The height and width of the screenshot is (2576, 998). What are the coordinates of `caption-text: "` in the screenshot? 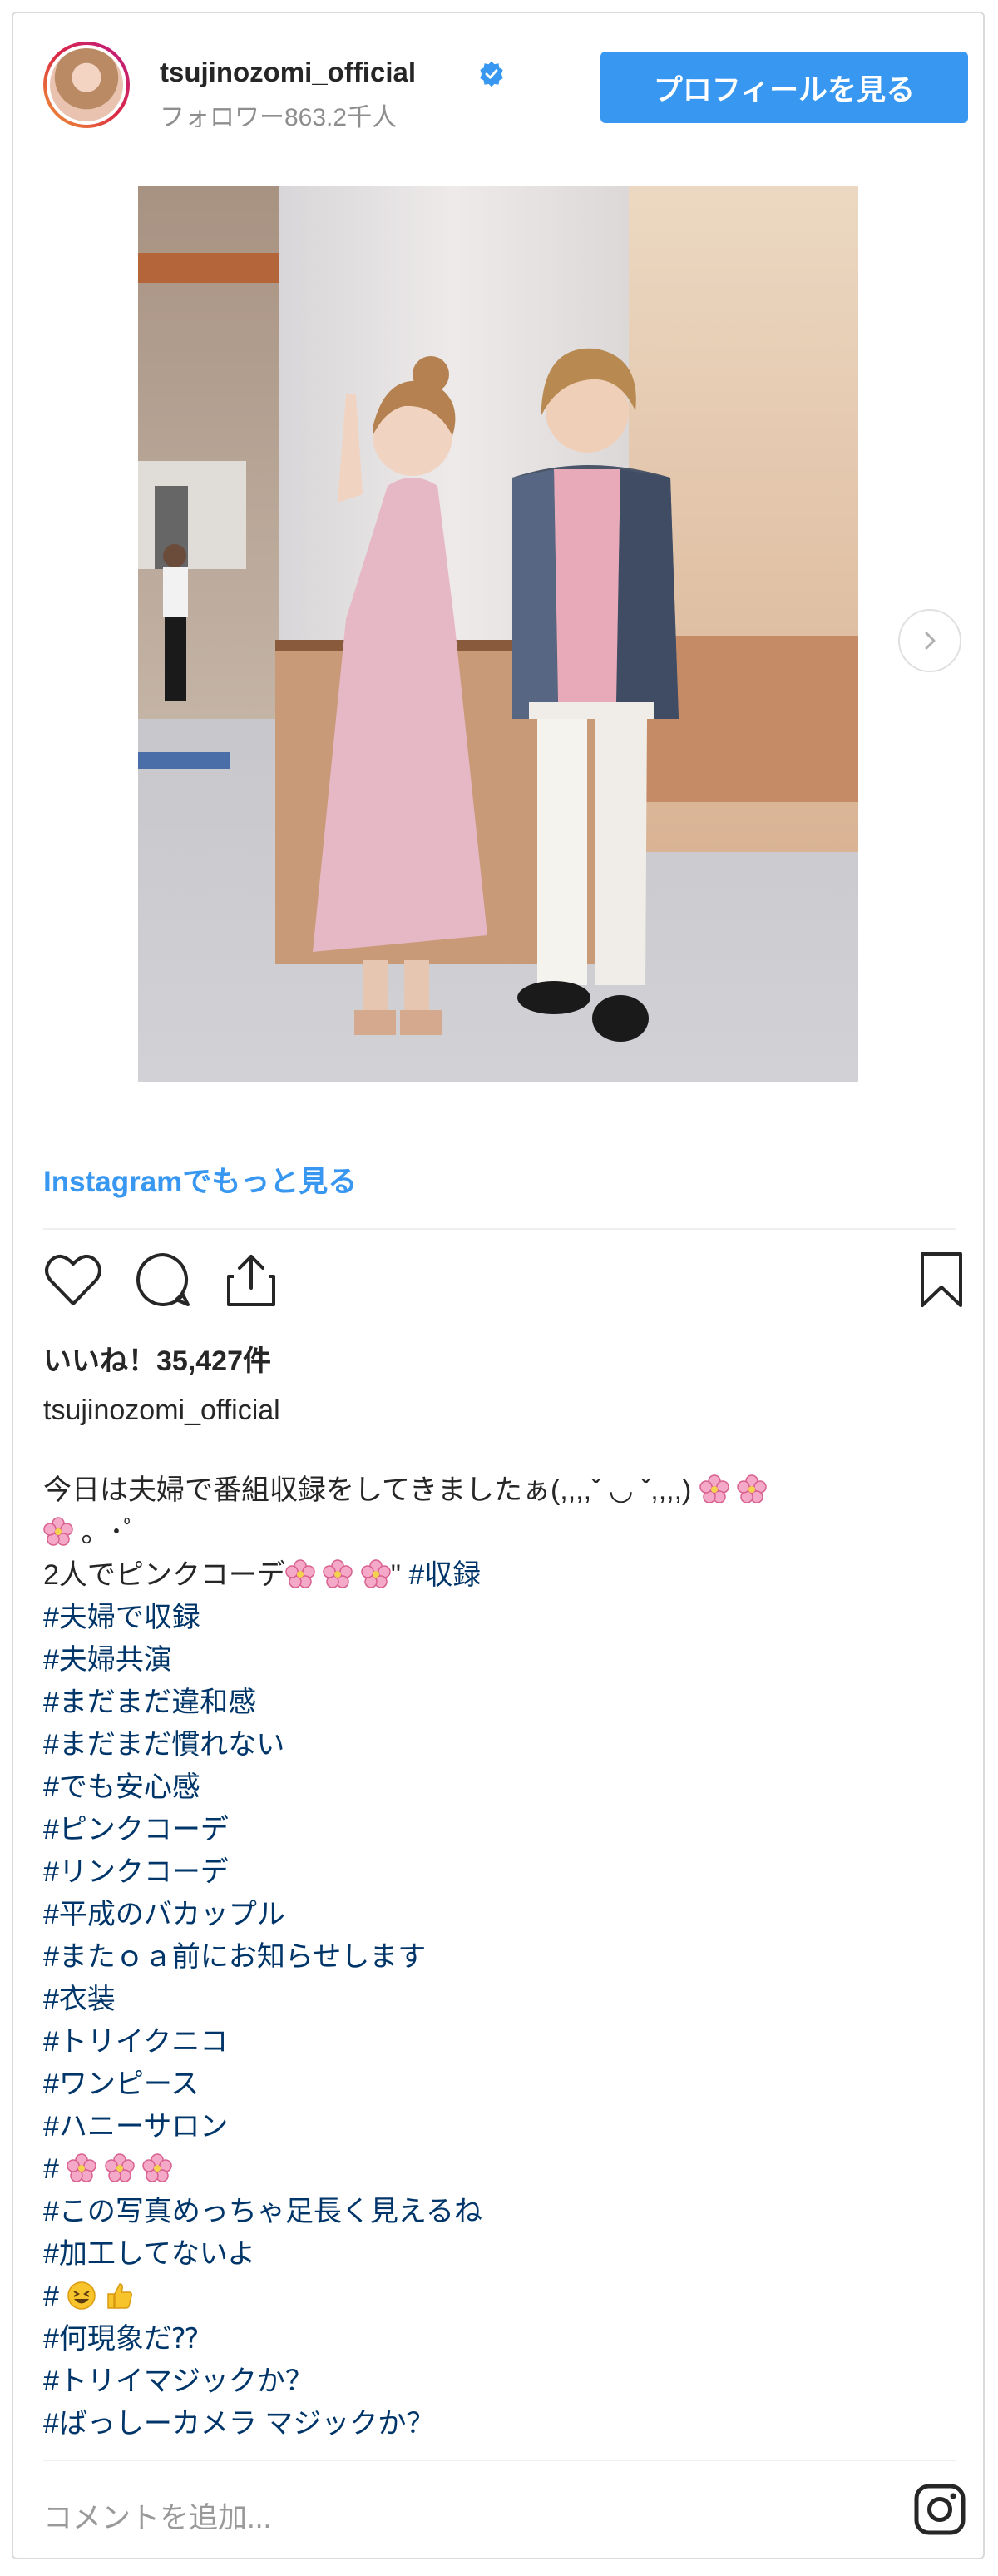 It's located at (395, 1575).